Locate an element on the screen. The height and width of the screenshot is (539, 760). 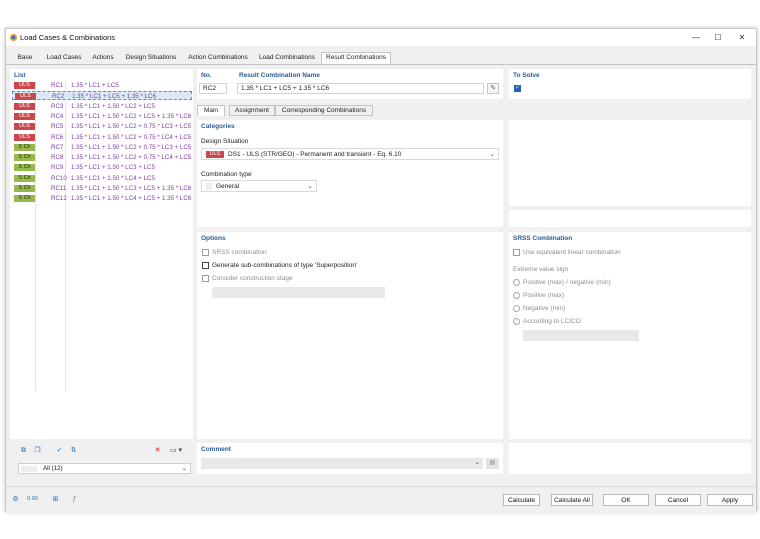
subtab-main: Main is located at coordinates (211, 110).